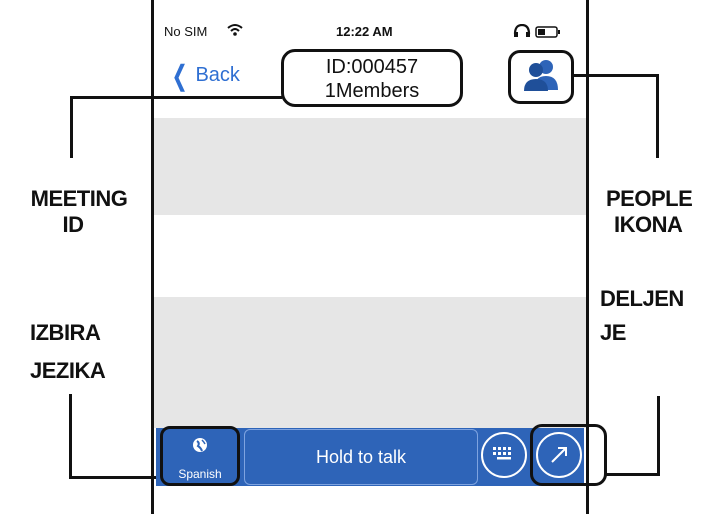 This screenshot has height=514, width=702. Describe the element at coordinates (559, 455) in the screenshot. I see `share-icon` at that location.